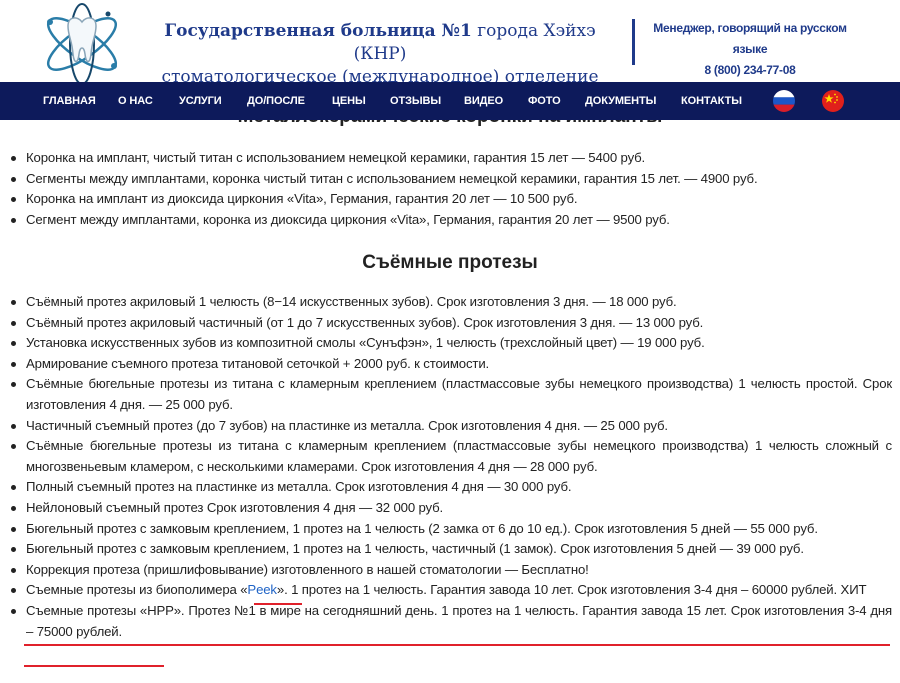 Image resolution: width=900 pixels, height=683 pixels. What do you see at coordinates (633, 42) in the screenshot?
I see `header-divider` at bounding box center [633, 42].